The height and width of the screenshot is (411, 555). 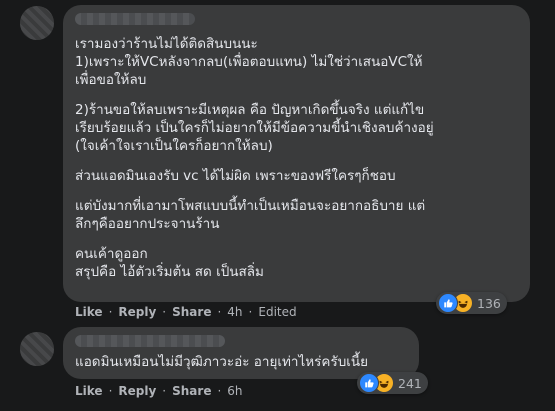 What do you see at coordinates (277, 312) in the screenshot?
I see `edited-label: Edited` at bounding box center [277, 312].